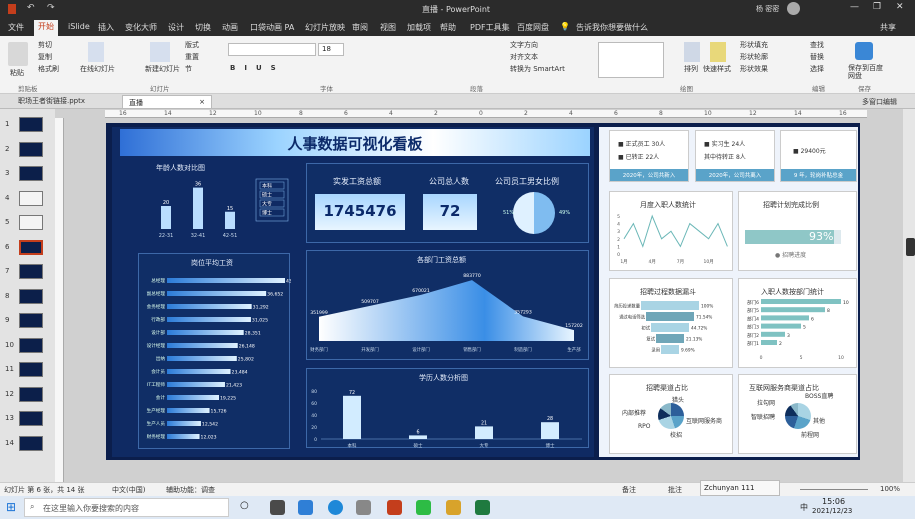 The width and height of the screenshot is (915, 519). I want to click on font-name-field, so click(272, 49).